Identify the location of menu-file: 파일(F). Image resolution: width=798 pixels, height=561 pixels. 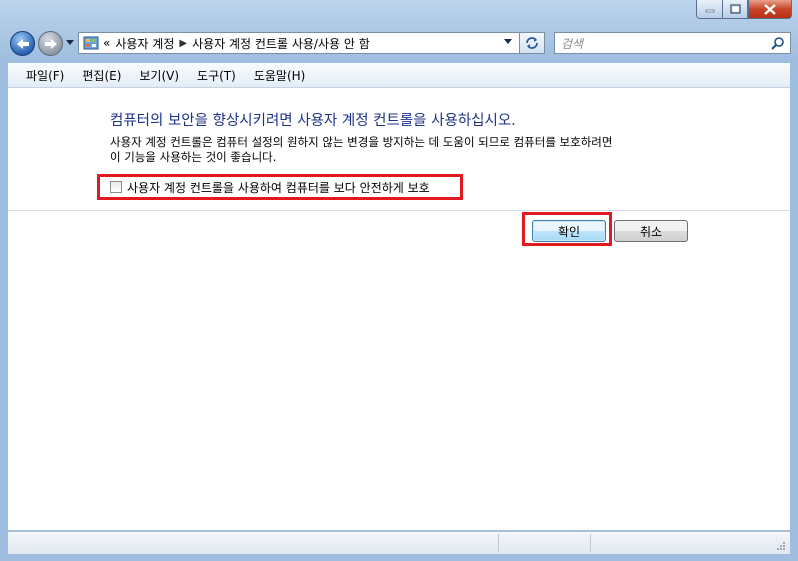
(45, 75).